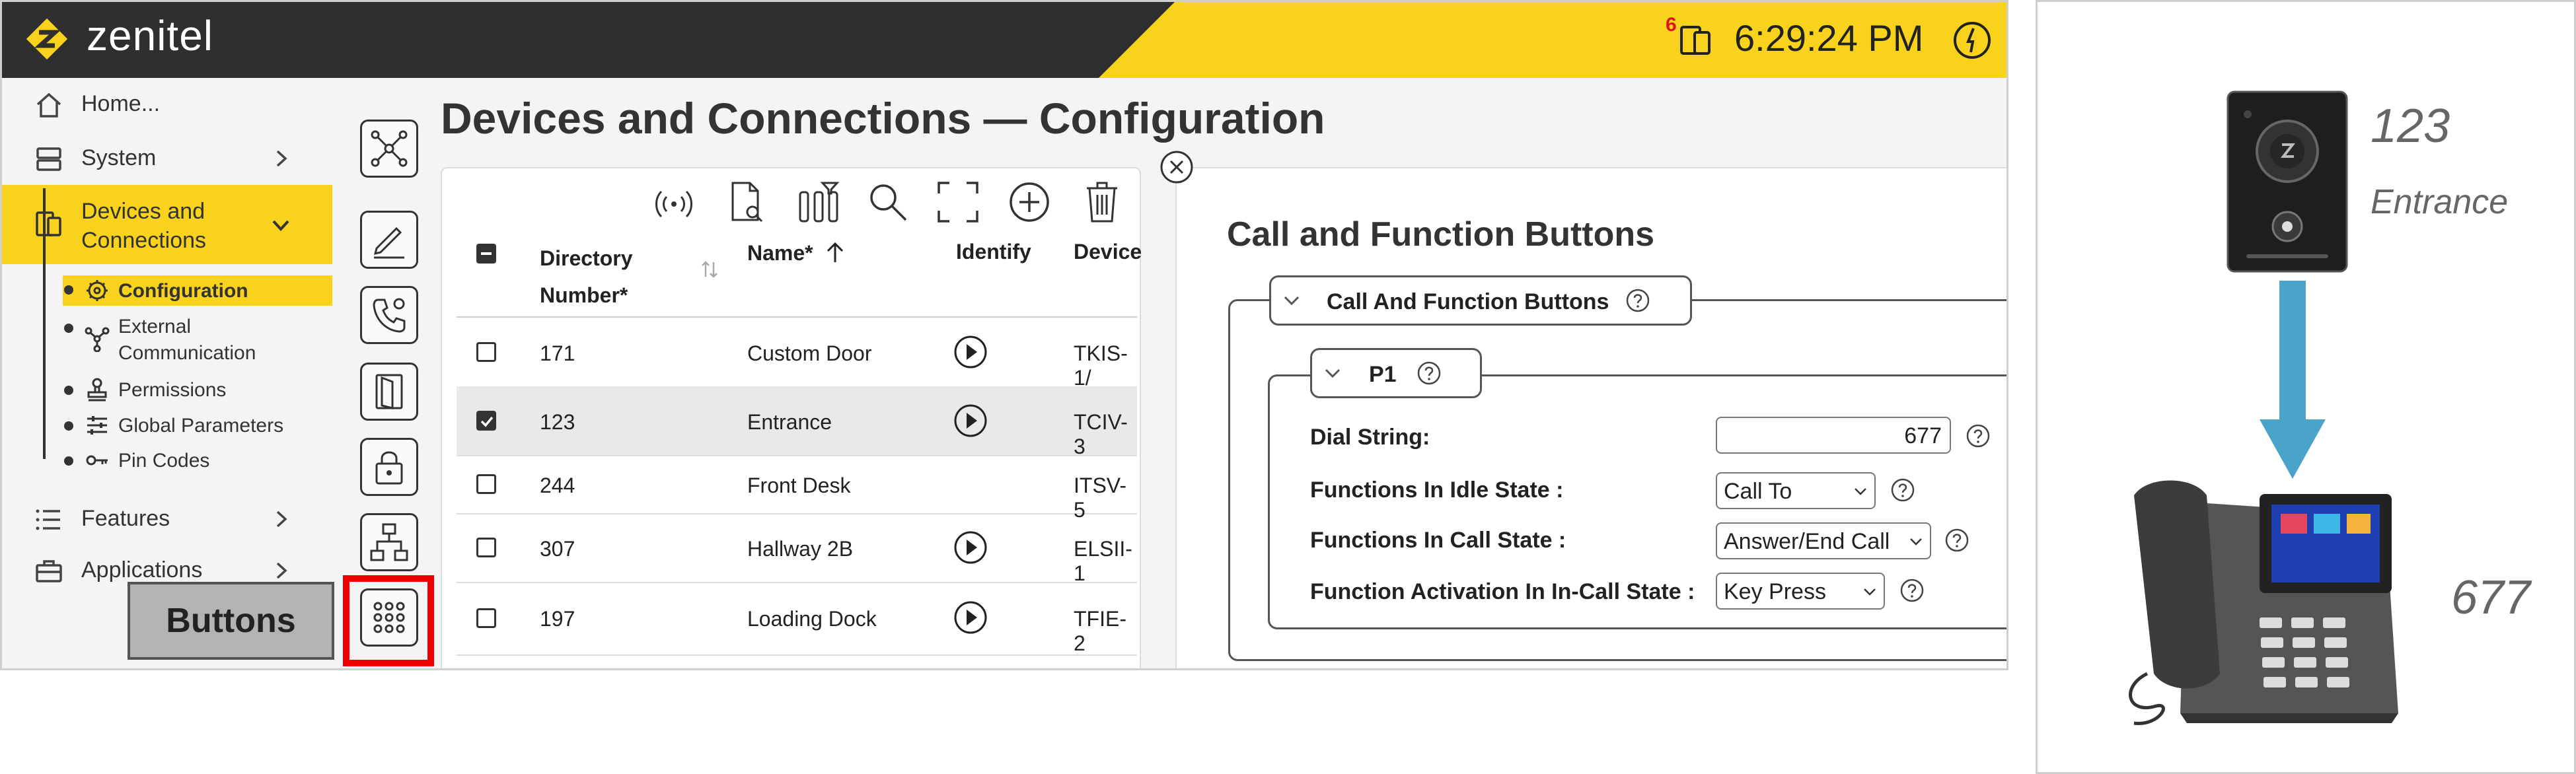 This screenshot has width=2576, height=774. What do you see at coordinates (49, 571) in the screenshot?
I see `briefcase-icon` at bounding box center [49, 571].